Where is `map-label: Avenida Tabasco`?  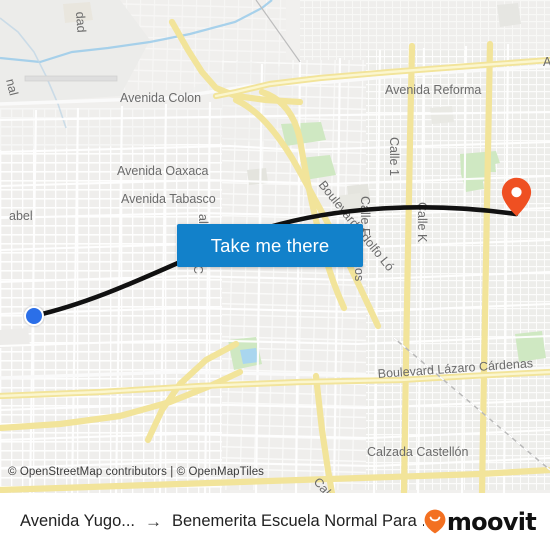
map-label: Avenida Tabasco is located at coordinates (168, 199).